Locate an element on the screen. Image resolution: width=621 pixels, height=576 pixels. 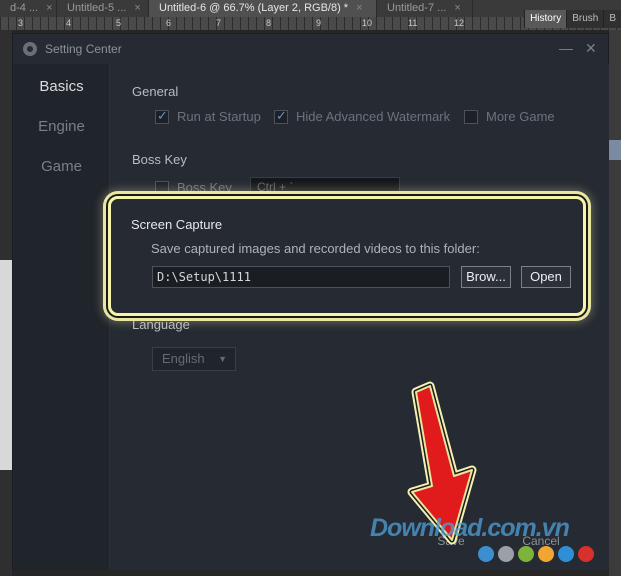
option-label: Hide Advanced Watermark is located at coordinates (373, 116).